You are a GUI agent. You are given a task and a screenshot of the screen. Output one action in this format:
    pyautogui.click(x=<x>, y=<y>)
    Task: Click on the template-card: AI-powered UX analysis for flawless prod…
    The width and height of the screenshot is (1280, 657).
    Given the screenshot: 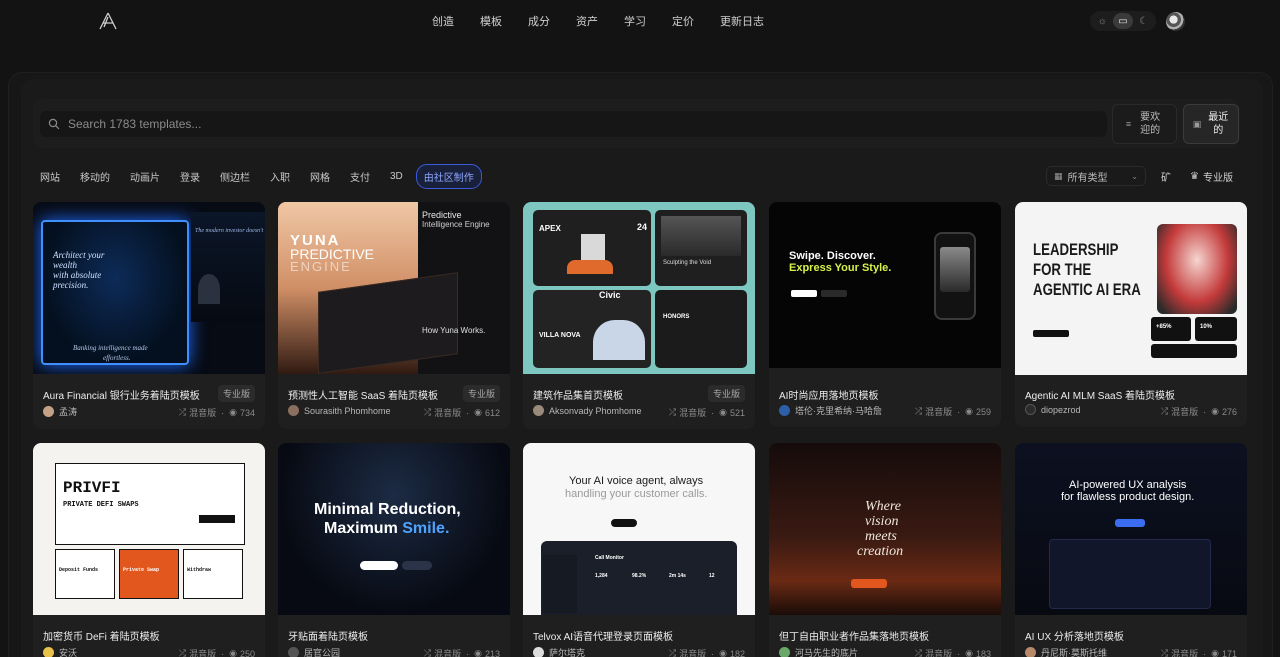 What is the action you would take?
    pyautogui.click(x=1131, y=550)
    